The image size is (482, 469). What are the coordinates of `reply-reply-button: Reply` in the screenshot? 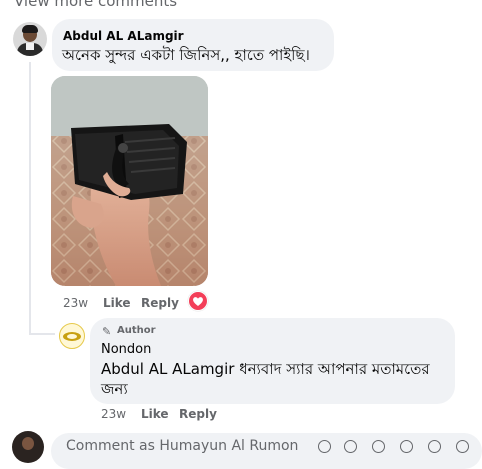 It's located at (198, 414).